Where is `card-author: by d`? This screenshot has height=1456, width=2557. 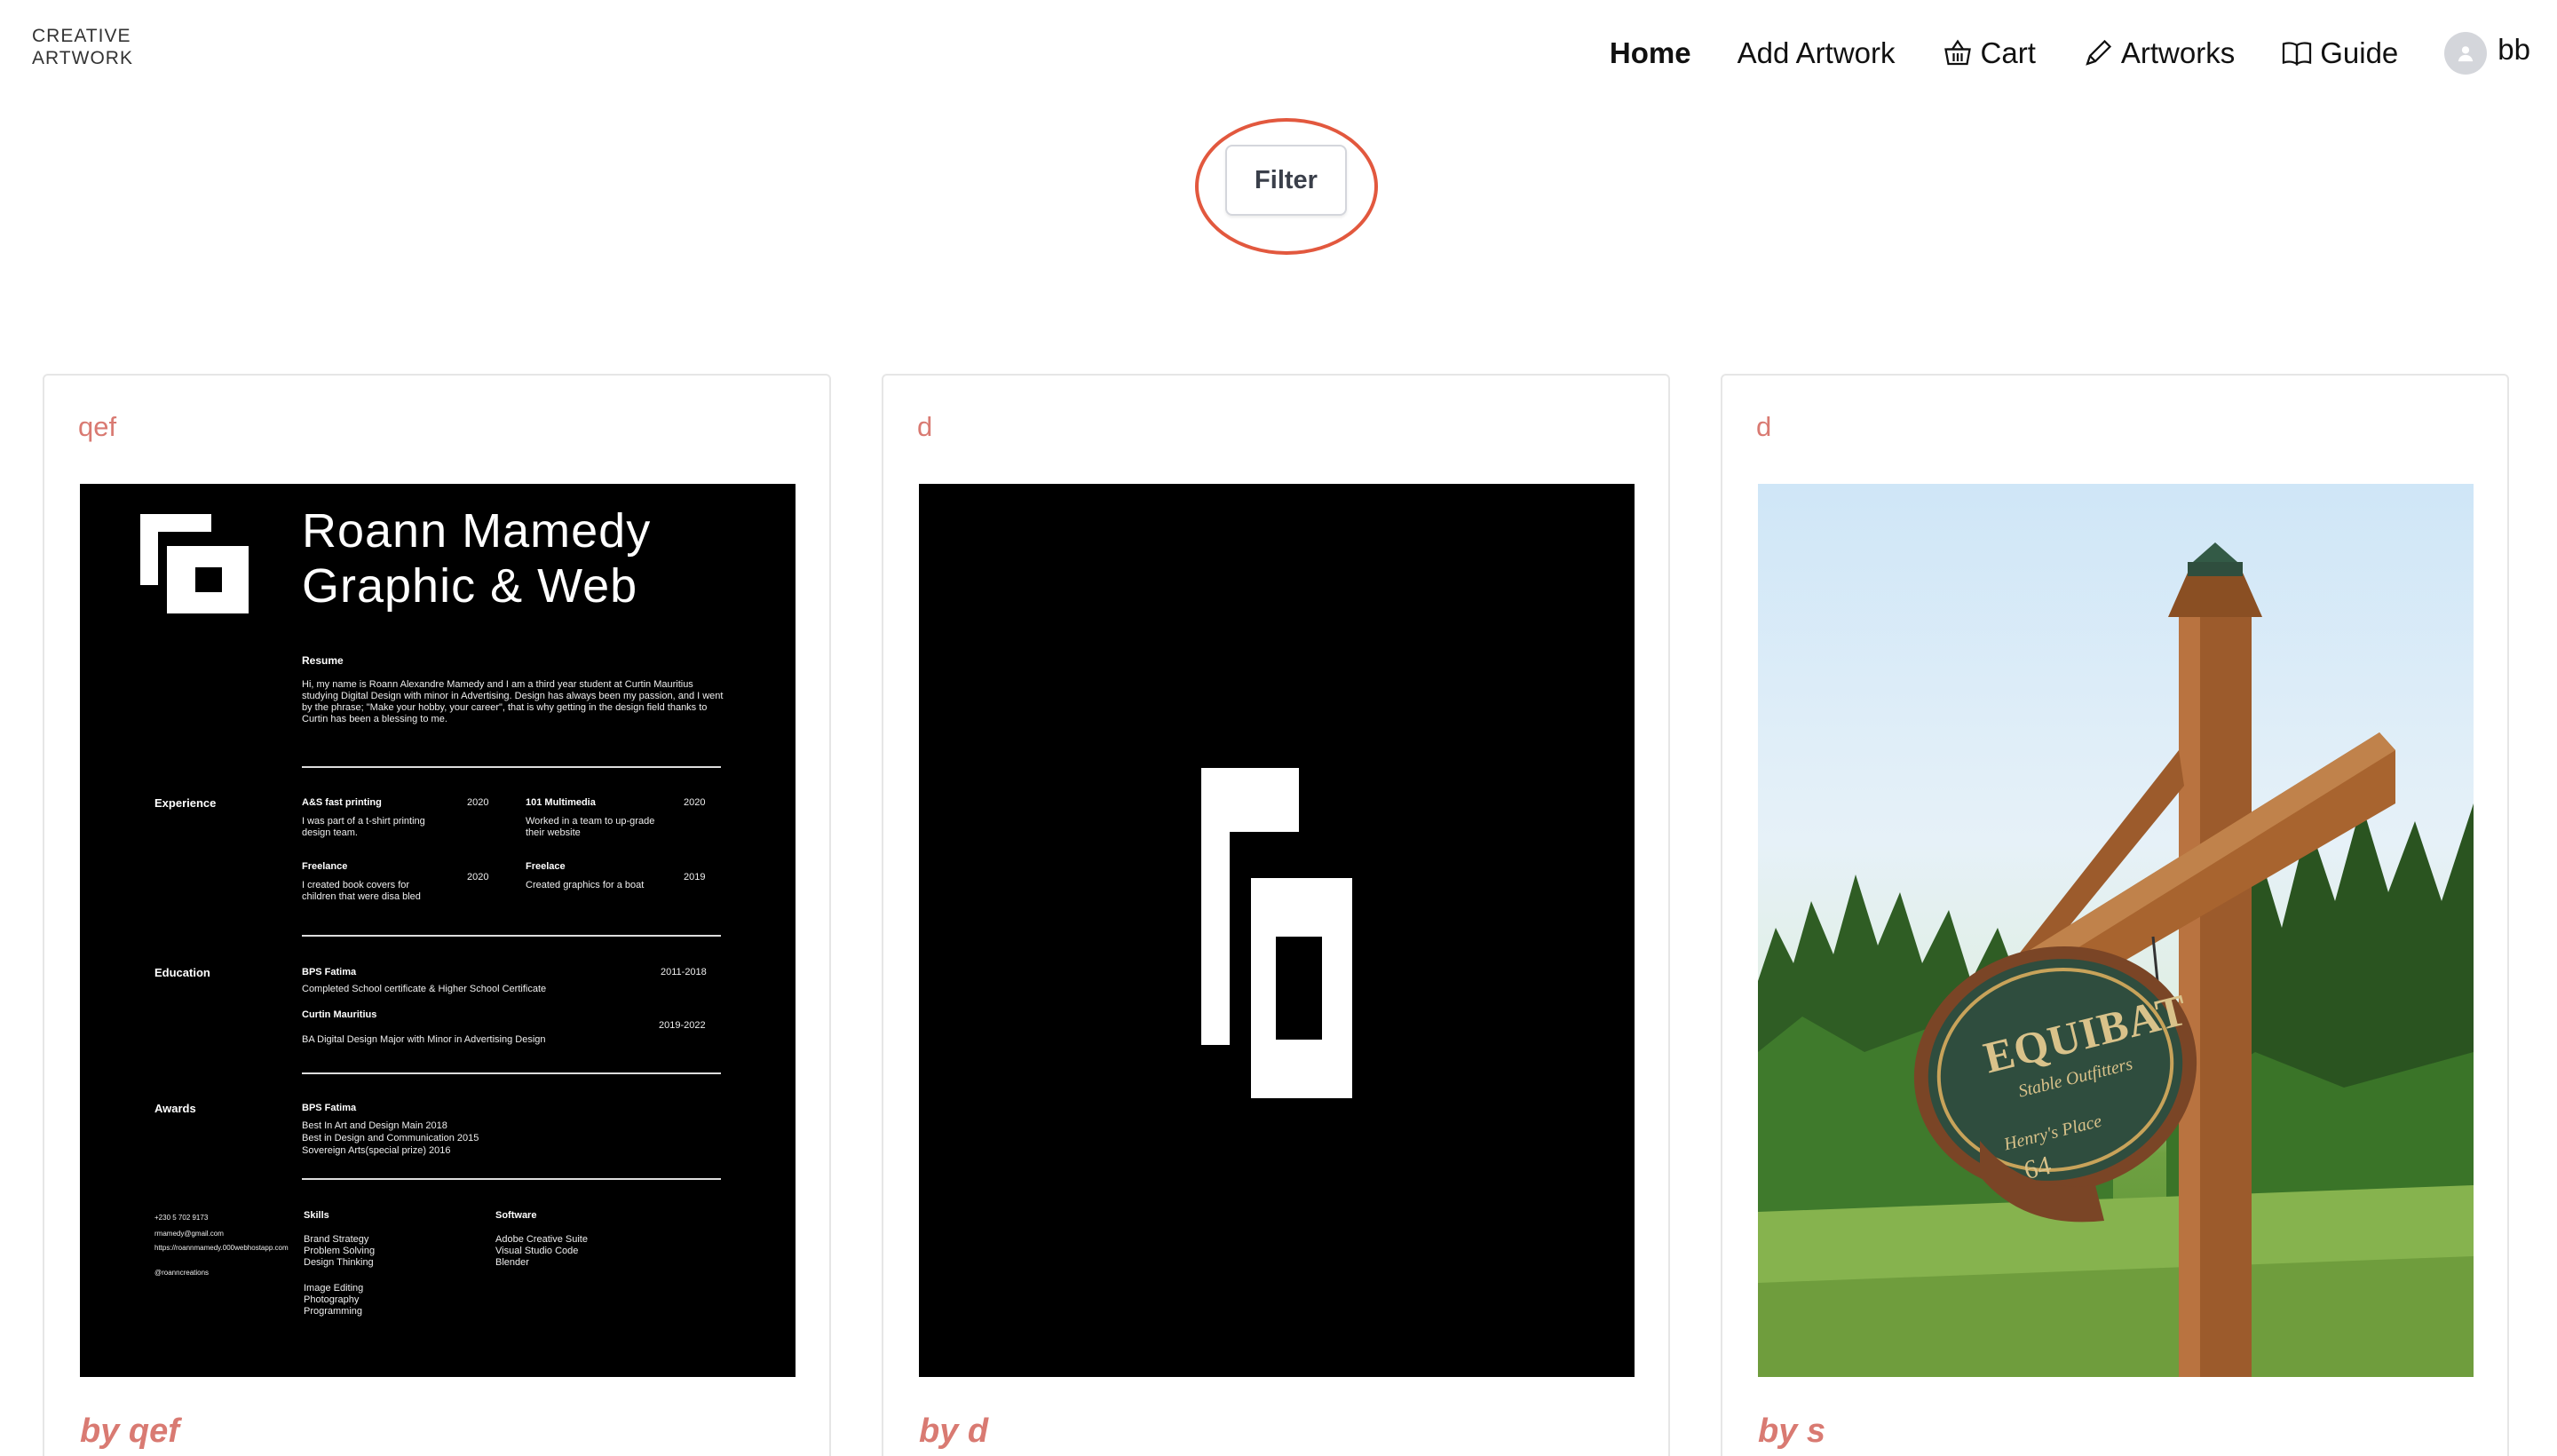 card-author: by d is located at coordinates (953, 1431).